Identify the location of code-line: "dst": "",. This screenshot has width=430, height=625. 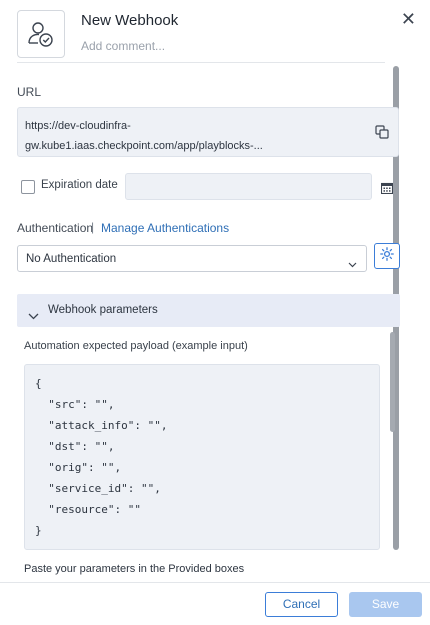
(75, 446).